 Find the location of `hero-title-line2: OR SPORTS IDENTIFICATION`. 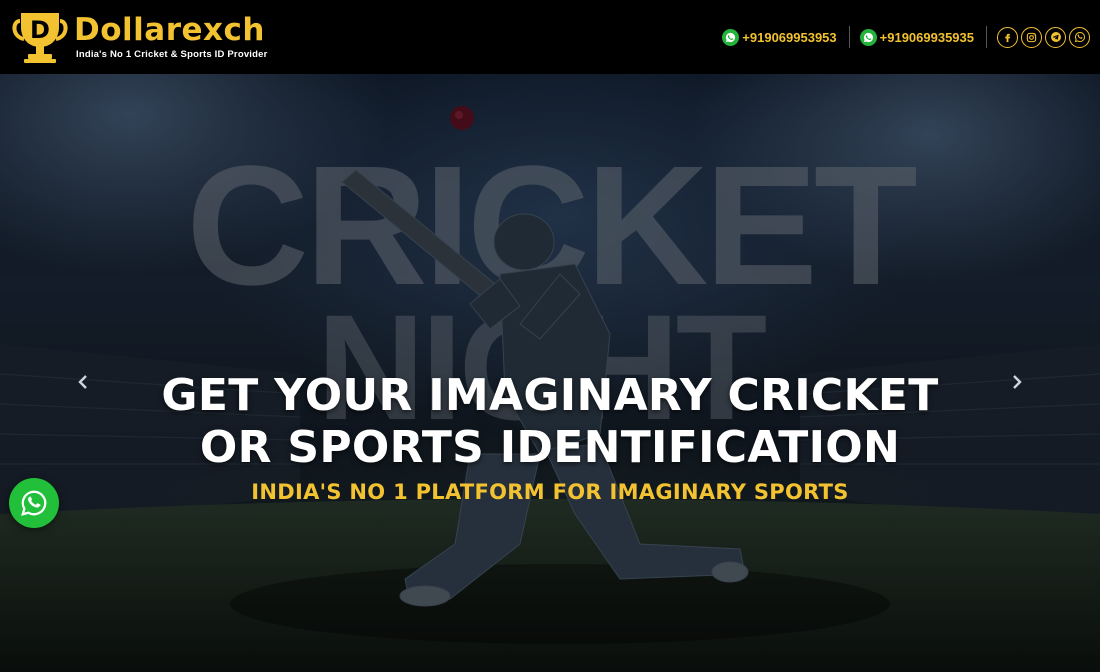

hero-title-line2: OR SPORTS IDENTIFICATION is located at coordinates (550, 447).